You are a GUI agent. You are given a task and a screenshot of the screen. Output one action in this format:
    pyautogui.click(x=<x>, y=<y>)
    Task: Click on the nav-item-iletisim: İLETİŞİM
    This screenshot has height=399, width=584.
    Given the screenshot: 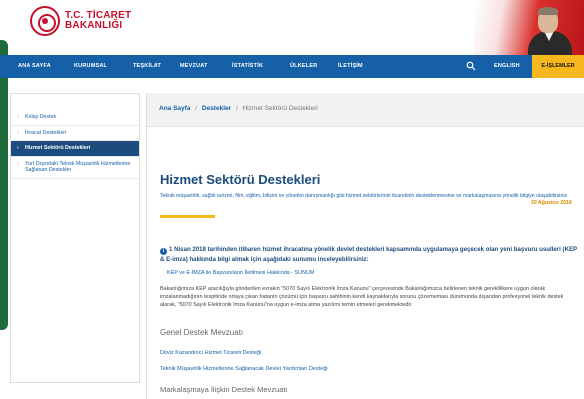 What is the action you would take?
    pyautogui.click(x=350, y=66)
    